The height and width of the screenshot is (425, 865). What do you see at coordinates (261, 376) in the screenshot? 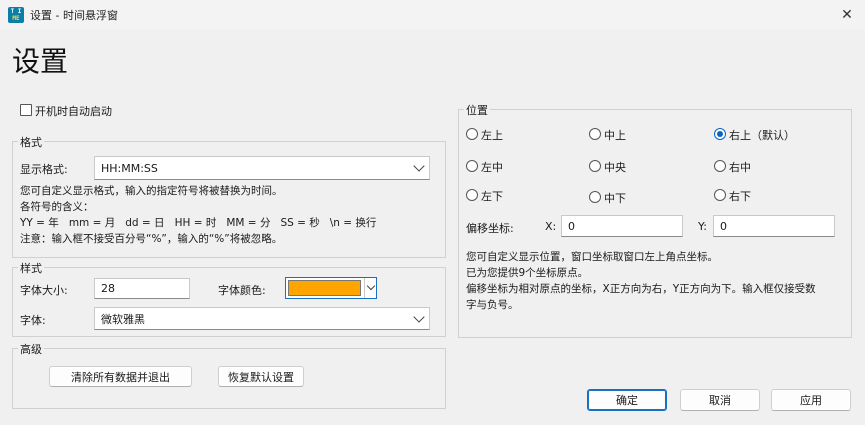
I see `restore-defaults-button: 恢复默认设置` at bounding box center [261, 376].